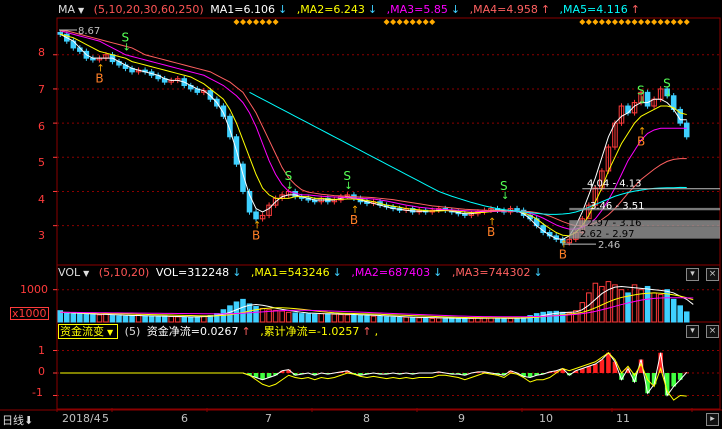 The width and height of the screenshot is (722, 429). Describe the element at coordinates (41, 52) in the screenshot. I see `price-tick: 8` at that location.